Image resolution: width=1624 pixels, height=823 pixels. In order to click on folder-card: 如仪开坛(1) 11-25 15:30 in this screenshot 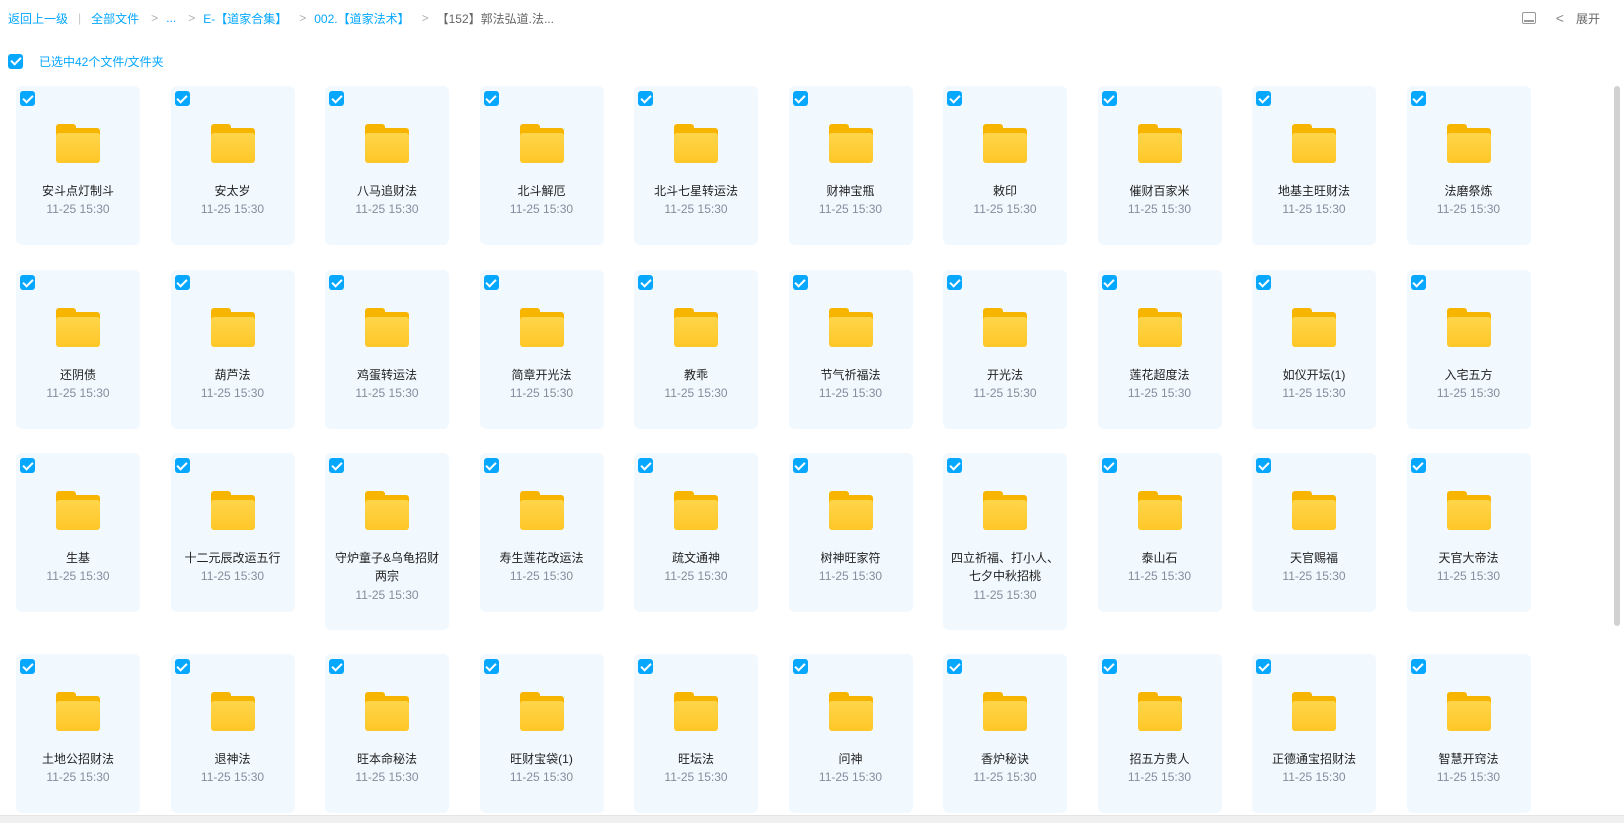, I will do `click(1314, 349)`.